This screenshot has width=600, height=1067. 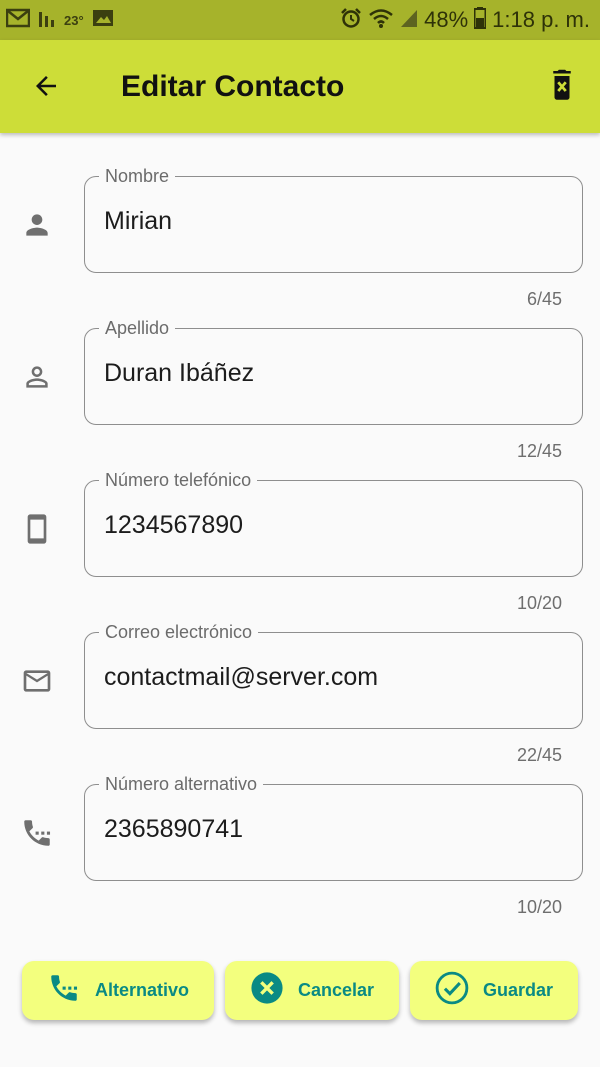 What do you see at coordinates (138, 221) in the screenshot?
I see `nombre-value: Mirian` at bounding box center [138, 221].